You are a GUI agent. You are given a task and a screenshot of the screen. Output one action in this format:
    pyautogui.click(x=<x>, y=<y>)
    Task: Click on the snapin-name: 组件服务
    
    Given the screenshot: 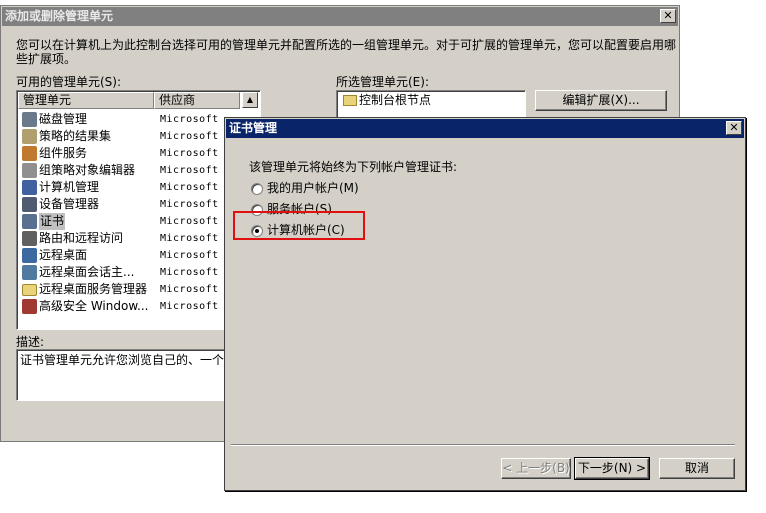 What is the action you would take?
    pyautogui.click(x=63, y=153)
    